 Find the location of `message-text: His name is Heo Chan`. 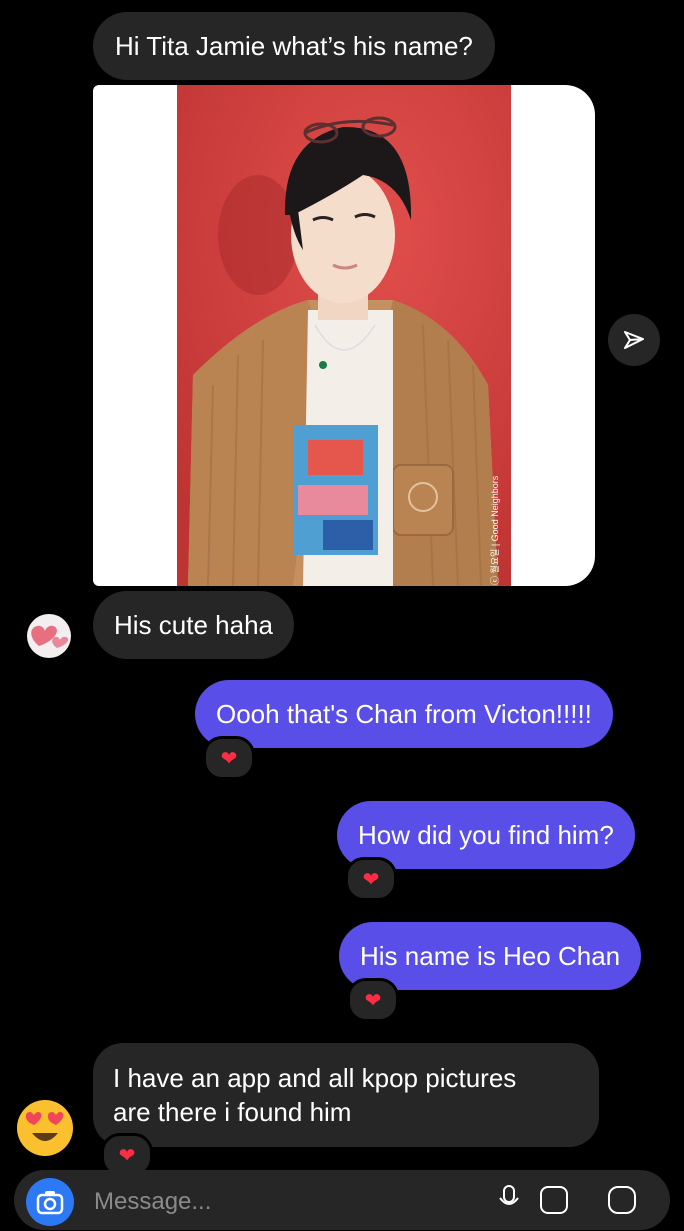

message-text: His name is Heo Chan is located at coordinates (490, 956).